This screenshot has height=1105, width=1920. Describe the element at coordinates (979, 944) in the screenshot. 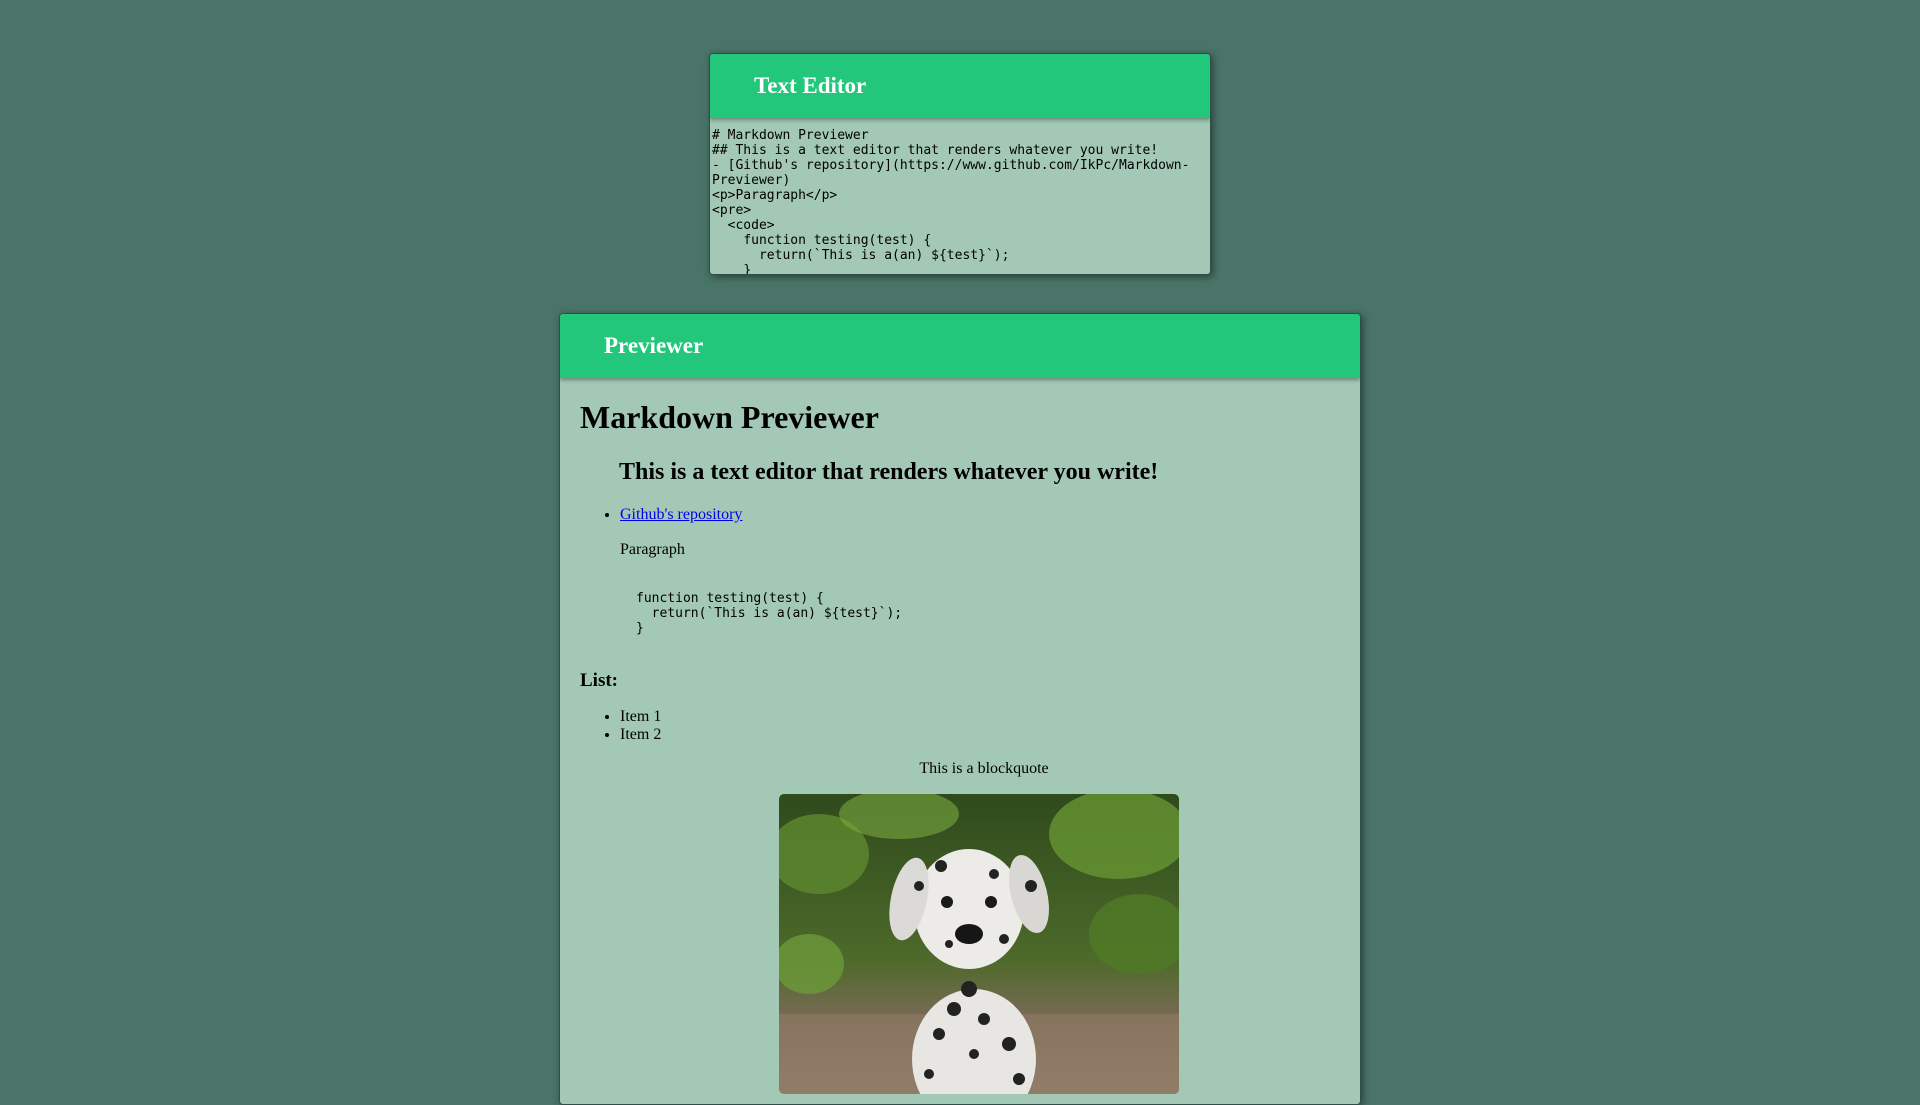

I see `dalmatian-puppy-image` at that location.